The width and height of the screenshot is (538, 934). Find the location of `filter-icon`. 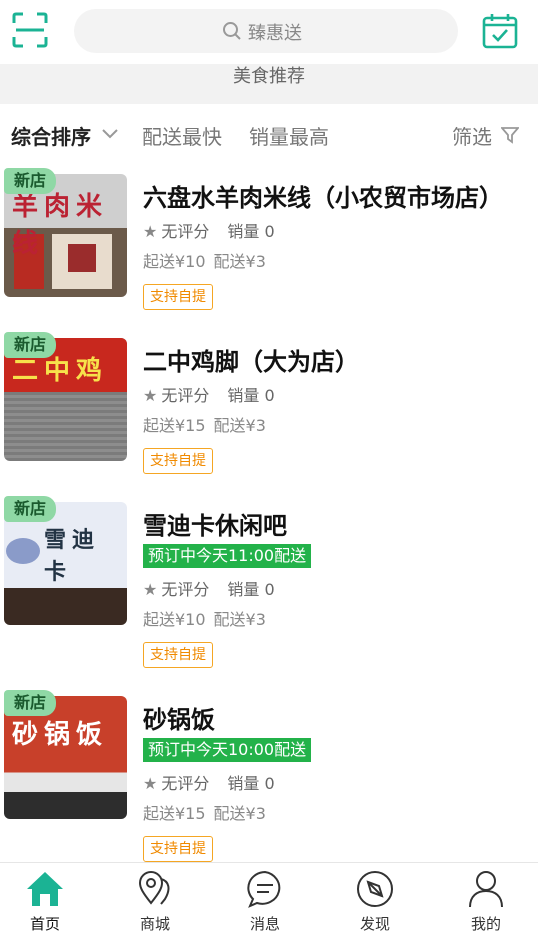

filter-icon is located at coordinates (510, 135).